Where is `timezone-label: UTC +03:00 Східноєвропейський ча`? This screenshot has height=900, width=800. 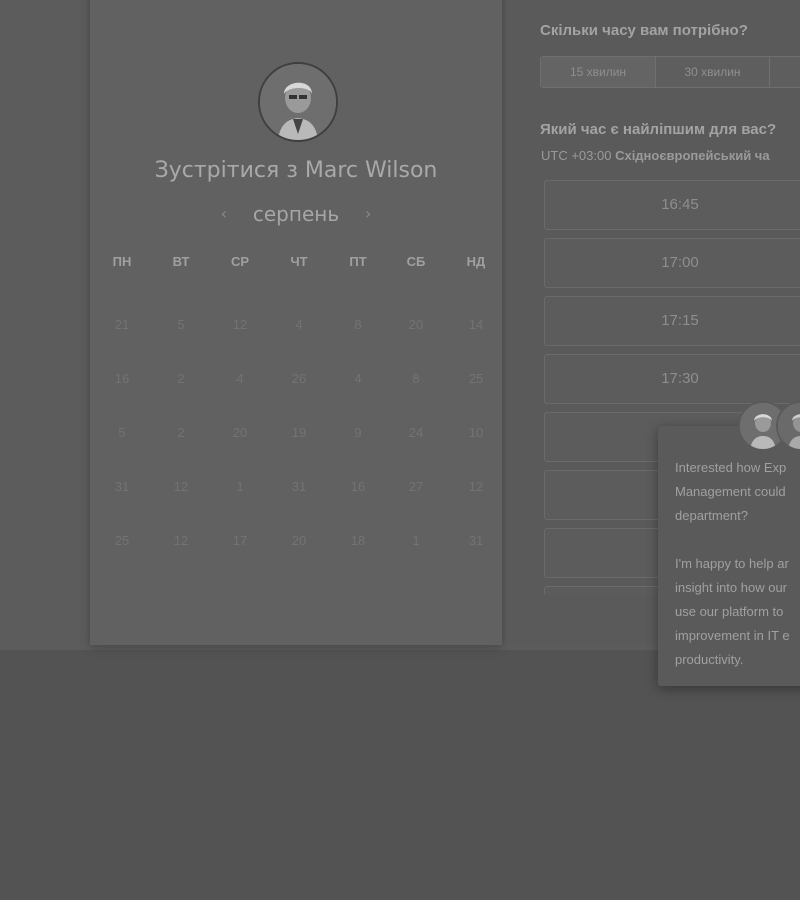
timezone-label: UTC +03:00 Східноєвропейський ча is located at coordinates (655, 155).